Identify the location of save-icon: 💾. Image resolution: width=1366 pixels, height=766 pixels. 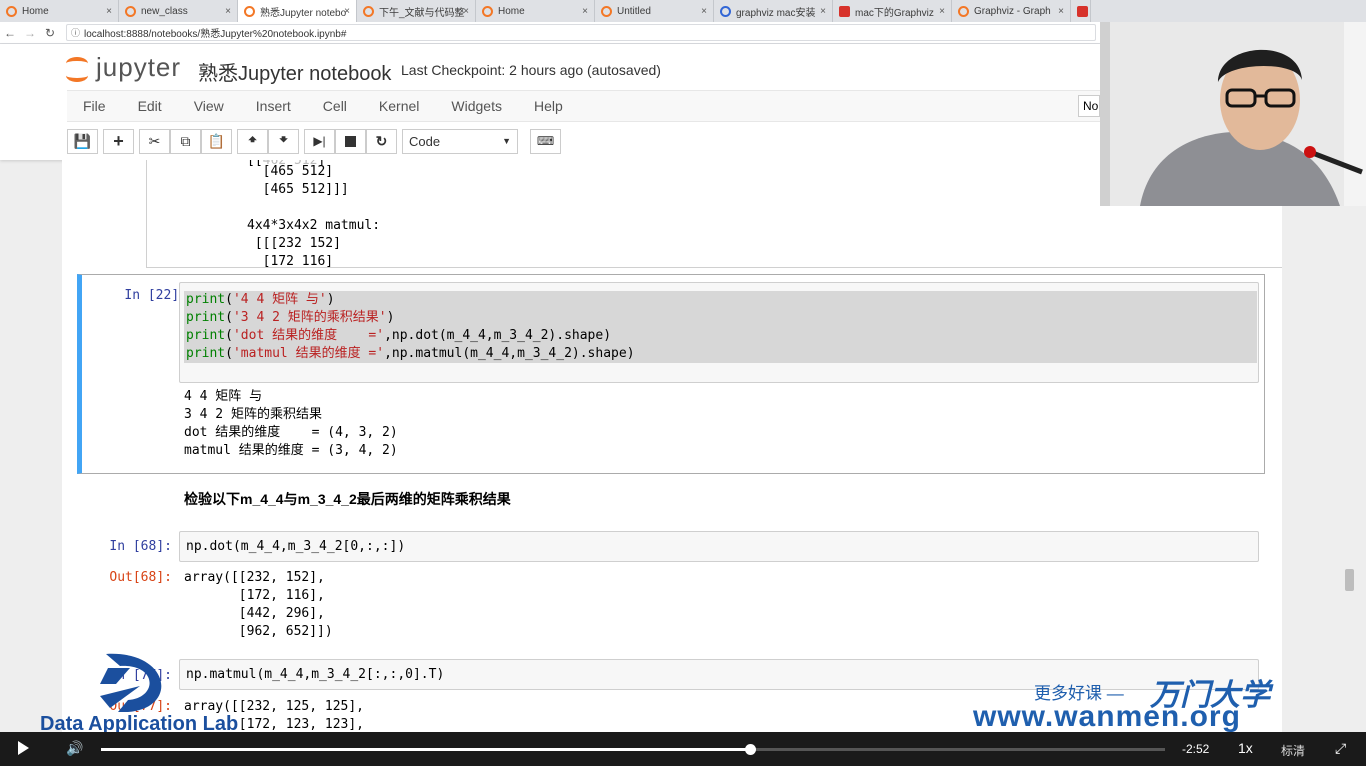
(82, 140).